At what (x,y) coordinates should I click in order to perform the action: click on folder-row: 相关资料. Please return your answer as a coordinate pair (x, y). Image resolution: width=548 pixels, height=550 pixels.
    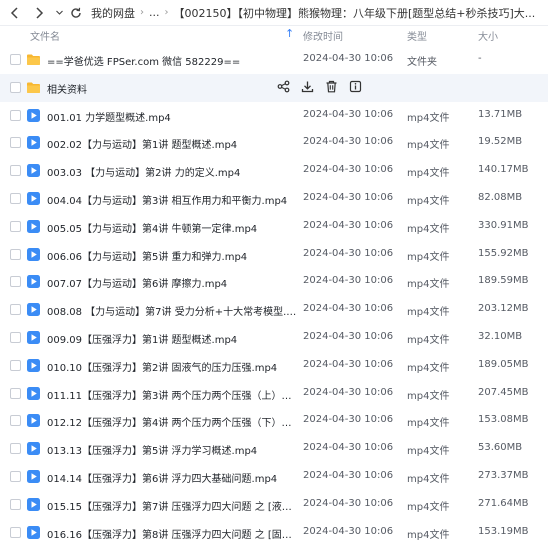
    Looking at the image, I should click on (274, 87).